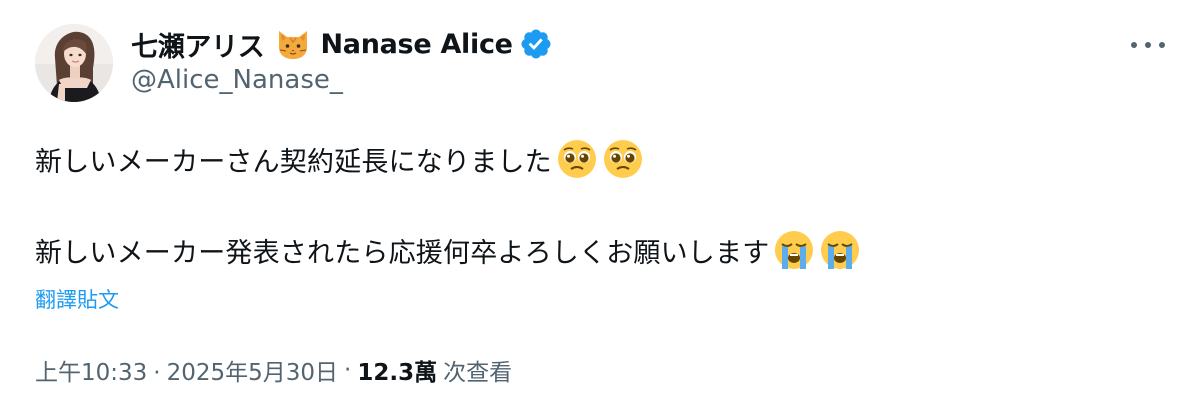 The height and width of the screenshot is (404, 1190). What do you see at coordinates (417, 44) in the screenshot?
I see `display-name-en: Nanase Alice` at bounding box center [417, 44].